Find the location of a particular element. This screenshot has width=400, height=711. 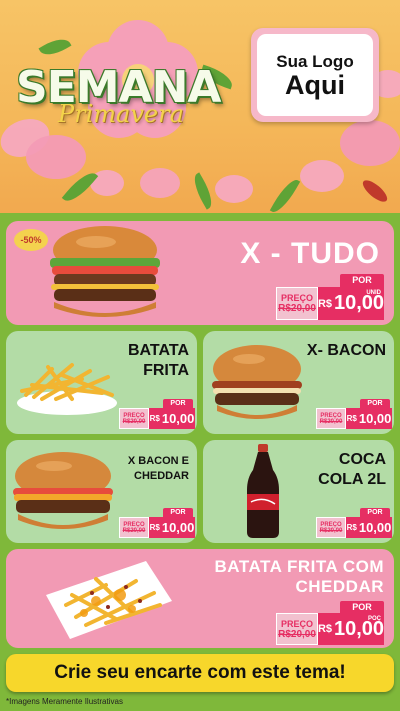

product-name: X- BACON is located at coordinates (346, 350).